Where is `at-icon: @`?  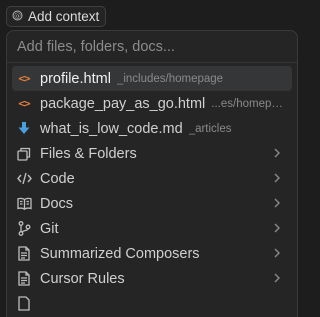
at-icon: @ is located at coordinates (17, 16).